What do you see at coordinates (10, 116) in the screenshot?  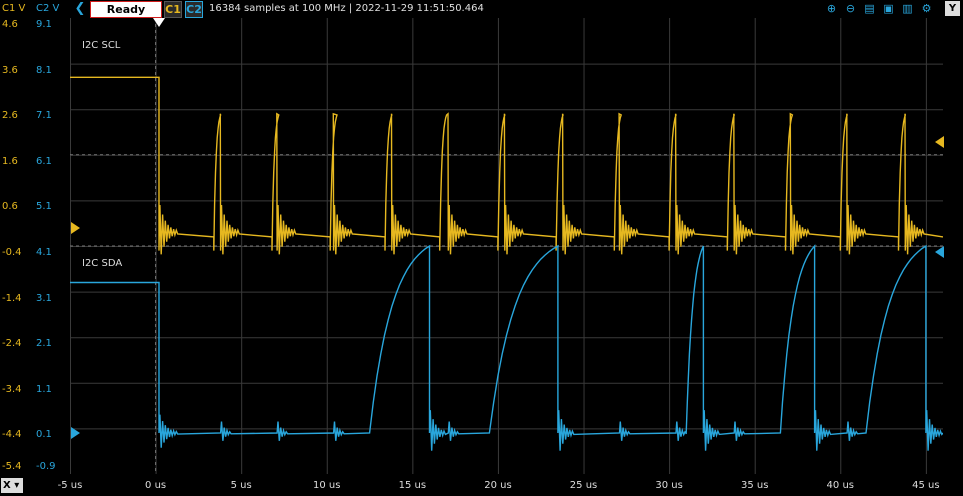 I see `c1-tick-label: 2.6` at bounding box center [10, 116].